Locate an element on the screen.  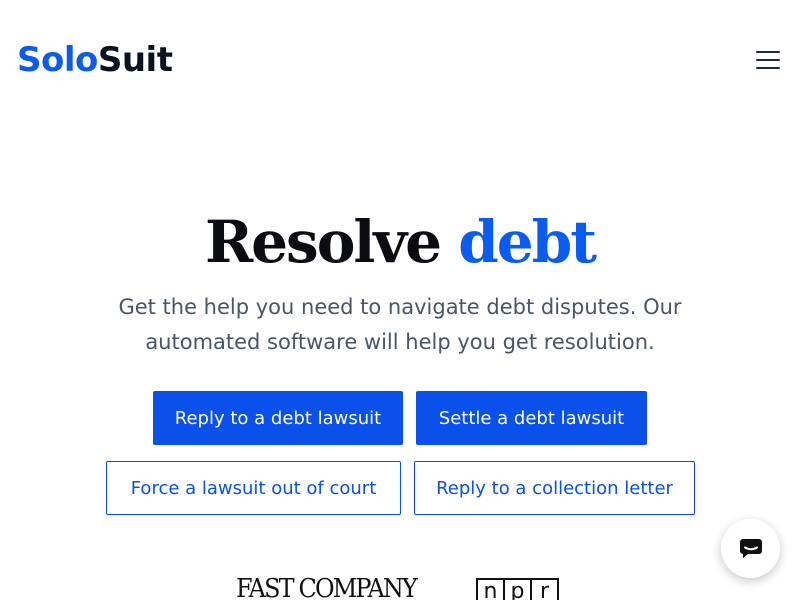
force-lawsuit-out-of-court-button: Force a lawsuit out of court is located at coordinates (253, 488).